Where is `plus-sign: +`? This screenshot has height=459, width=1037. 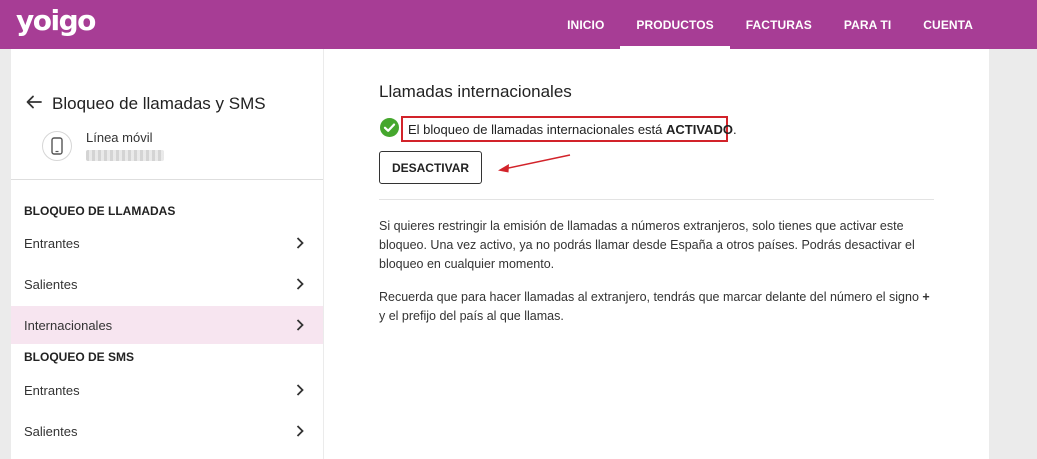 plus-sign: + is located at coordinates (926, 297).